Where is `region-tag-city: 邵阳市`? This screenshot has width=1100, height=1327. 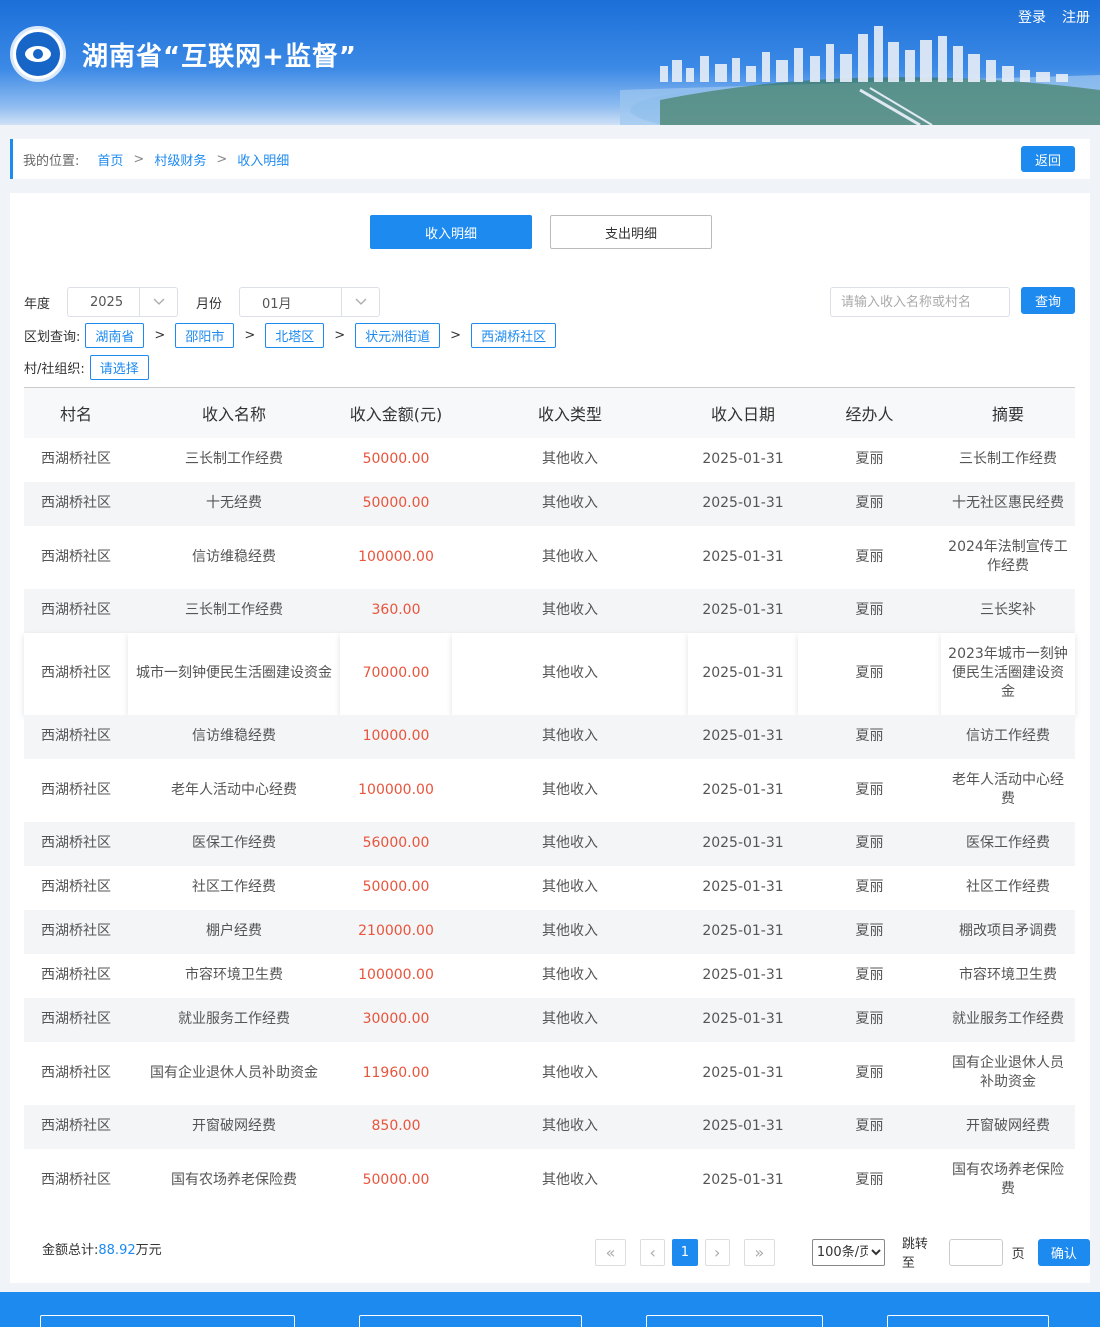
region-tag-city: 邵阳市 is located at coordinates (205, 335).